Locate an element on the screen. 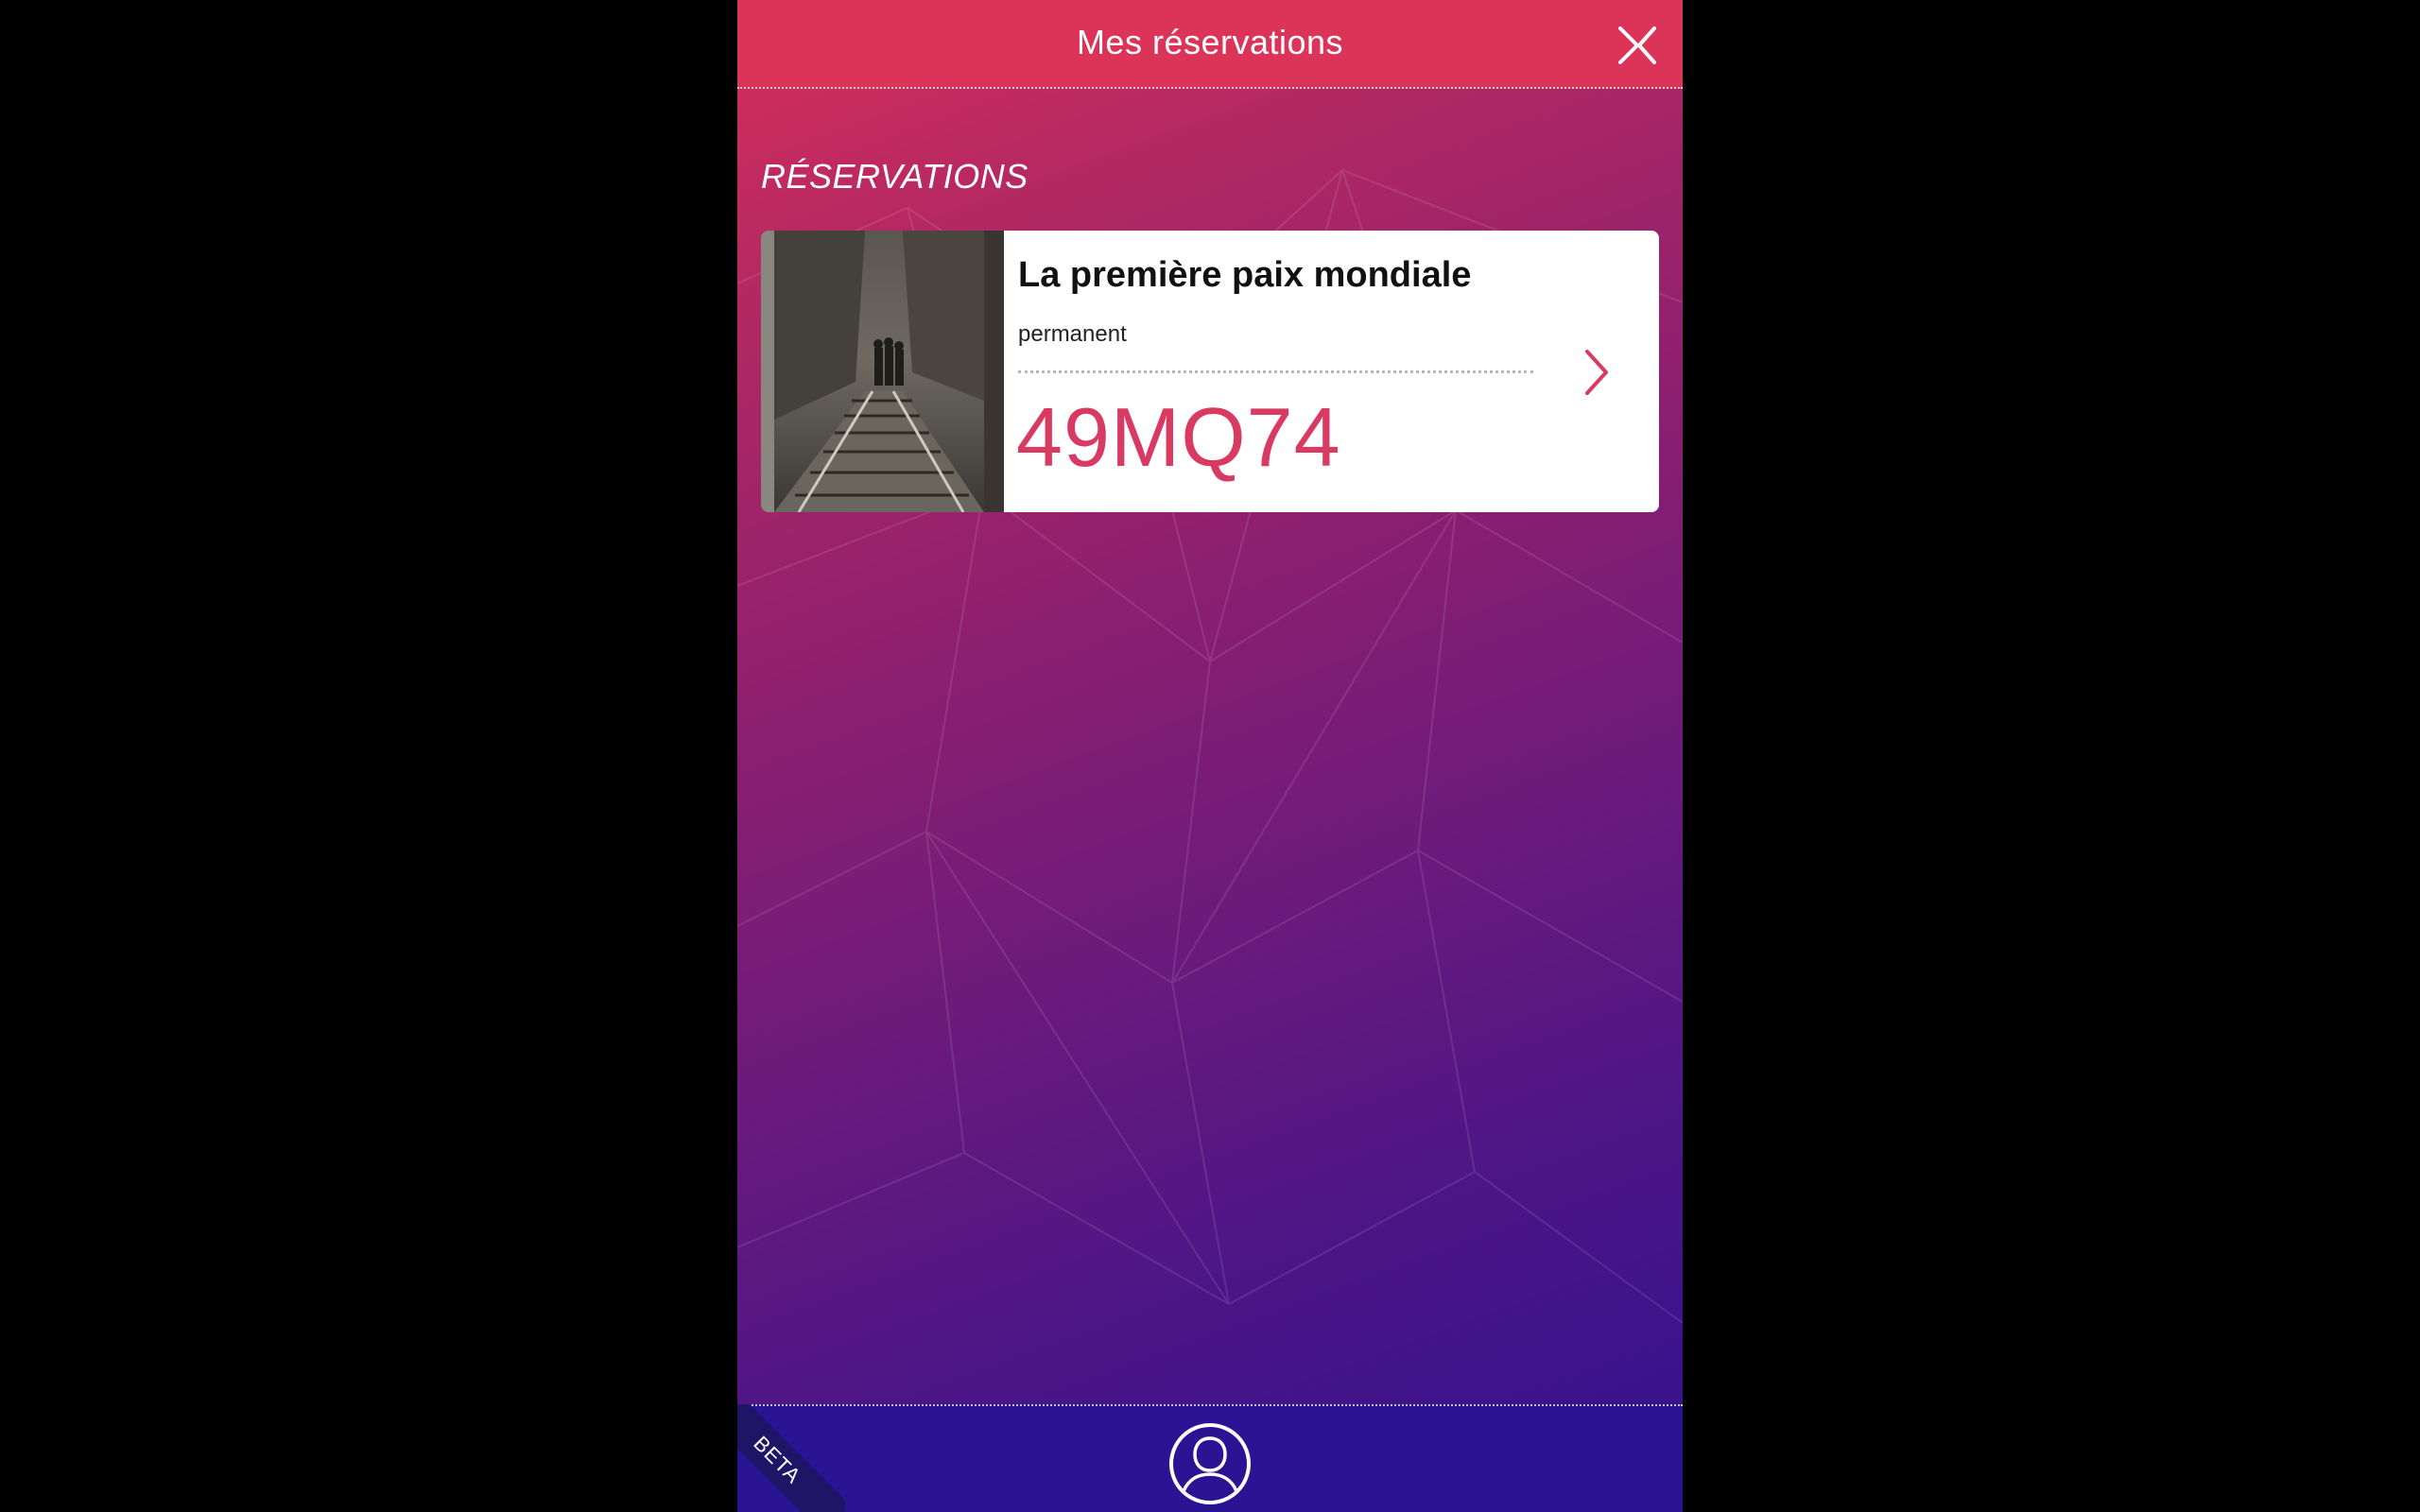  beta-band: BETA is located at coordinates (791, 1458).